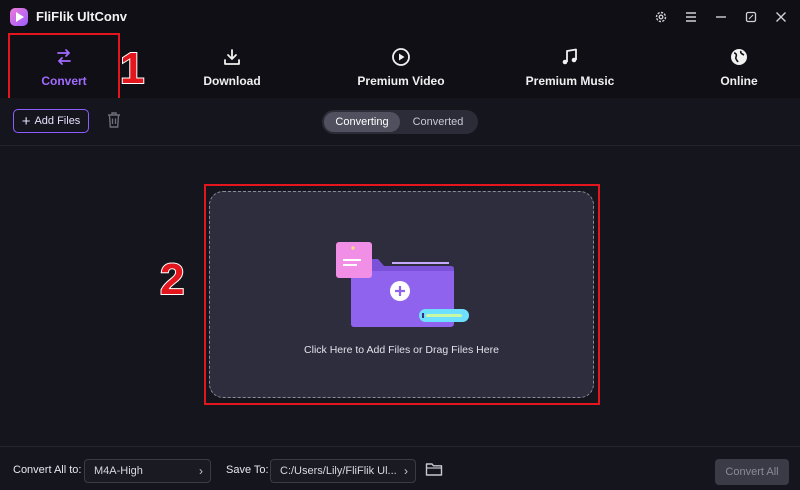  What do you see at coordinates (438, 122) in the screenshot?
I see `tab-converted: Converted` at bounding box center [438, 122].